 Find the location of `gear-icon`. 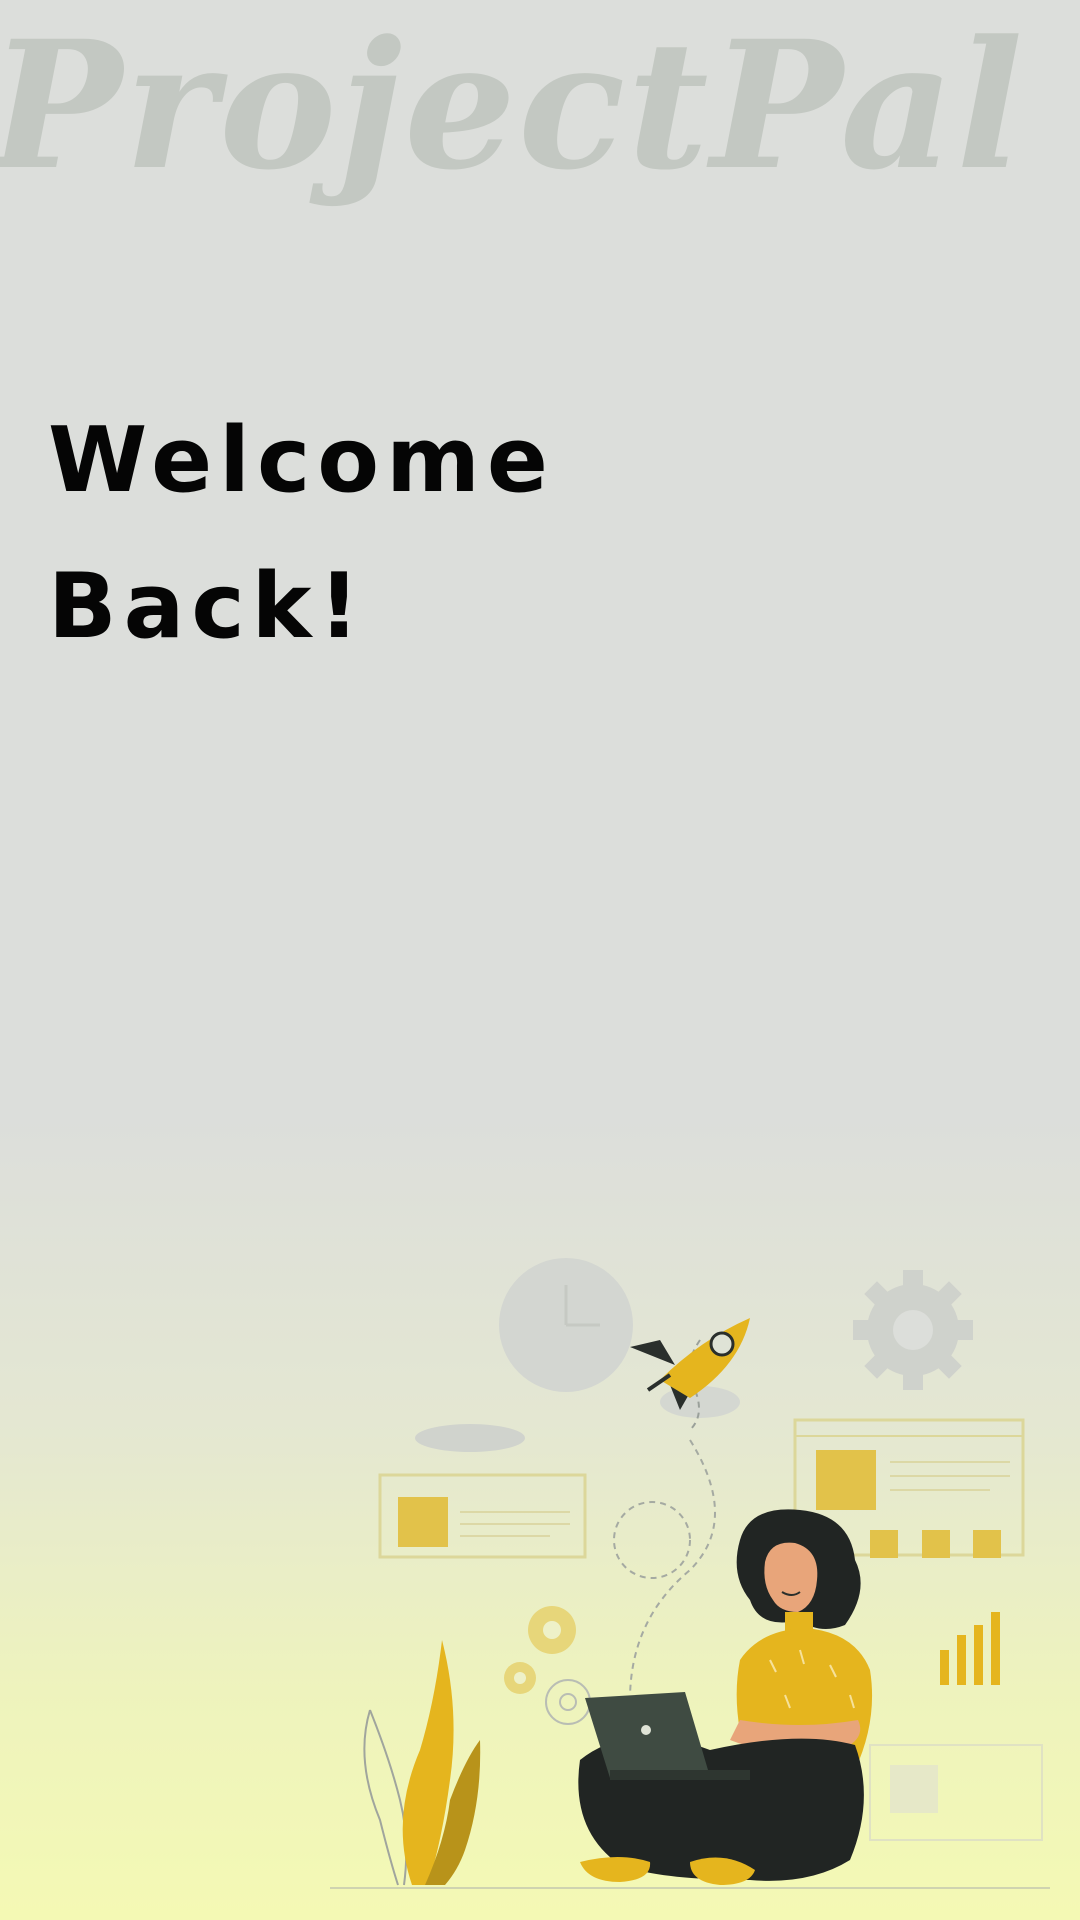

gear-icon is located at coordinates (913, 1330).